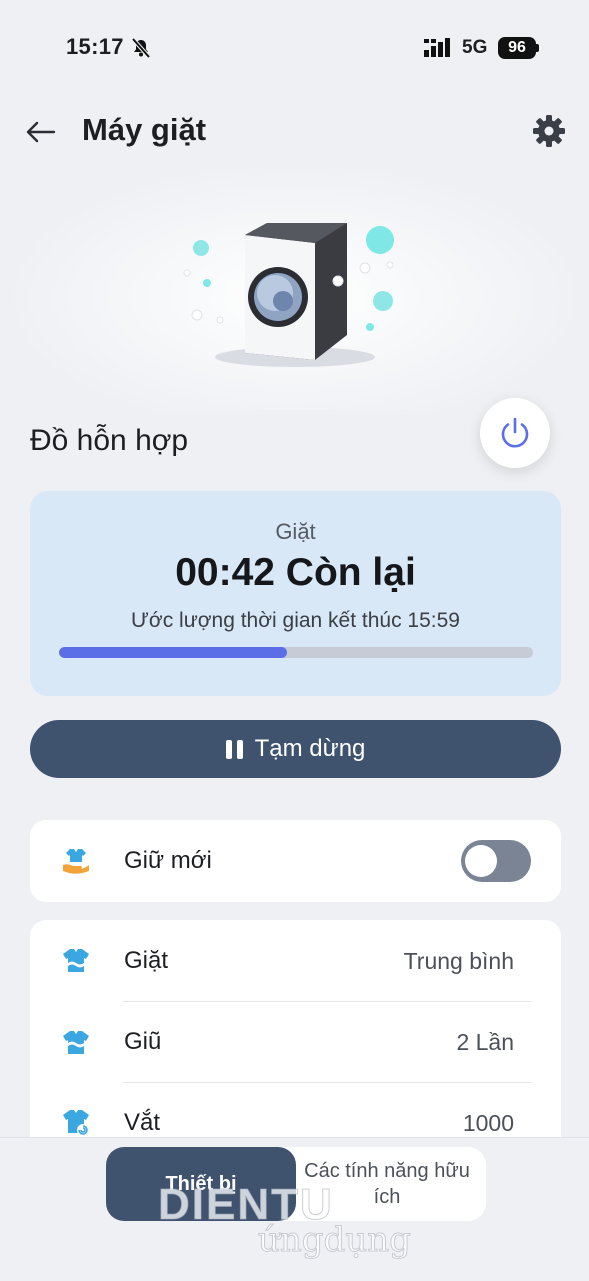 This screenshot has height=1281, width=589. Describe the element at coordinates (141, 48) in the screenshot. I see `bell-muted-icon` at that location.